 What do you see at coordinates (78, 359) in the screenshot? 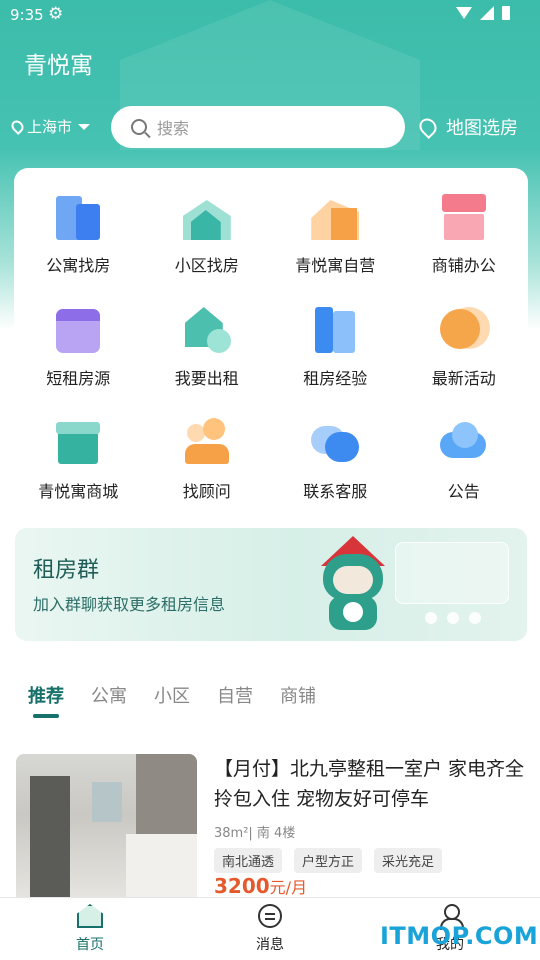
I see `grid-item-short-rent: 短租房源` at bounding box center [78, 359].